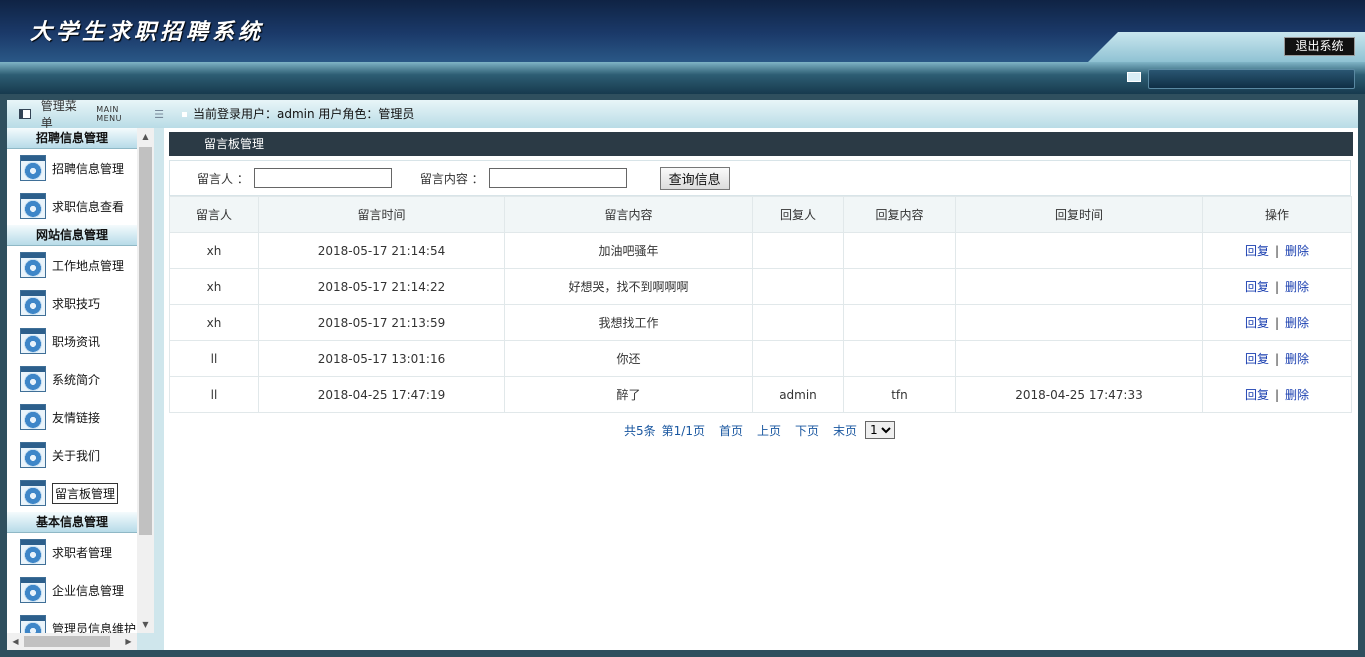 The height and width of the screenshot is (657, 1365). What do you see at coordinates (798, 286) in the screenshot?
I see `cell-replier` at bounding box center [798, 286].